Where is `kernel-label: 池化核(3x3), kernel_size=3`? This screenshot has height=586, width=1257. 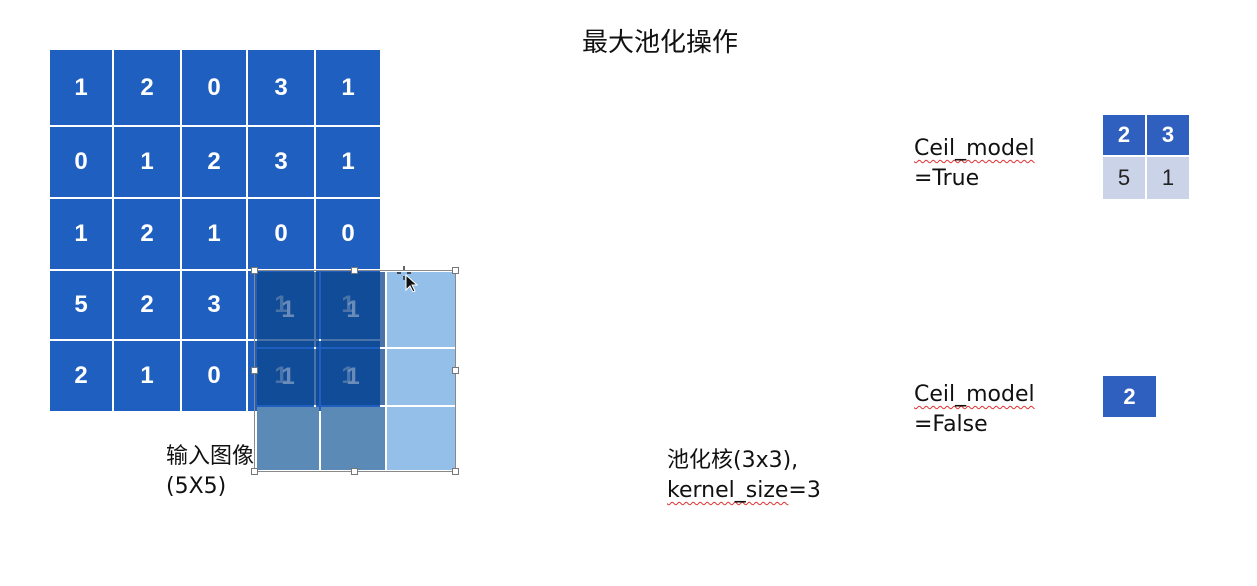
kernel-label: 池化核(3x3), kernel_size=3 is located at coordinates (744, 476).